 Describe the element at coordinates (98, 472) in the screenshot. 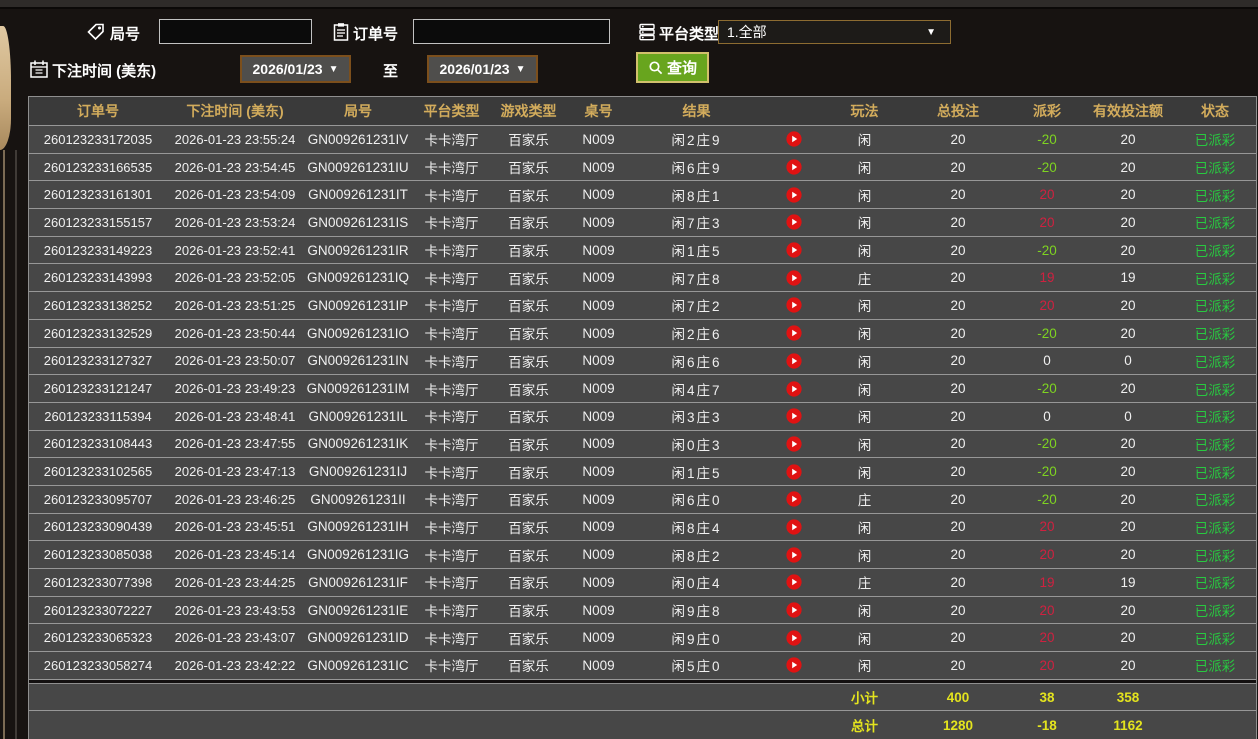

I see `cell-order-no: 260123233102565` at that location.